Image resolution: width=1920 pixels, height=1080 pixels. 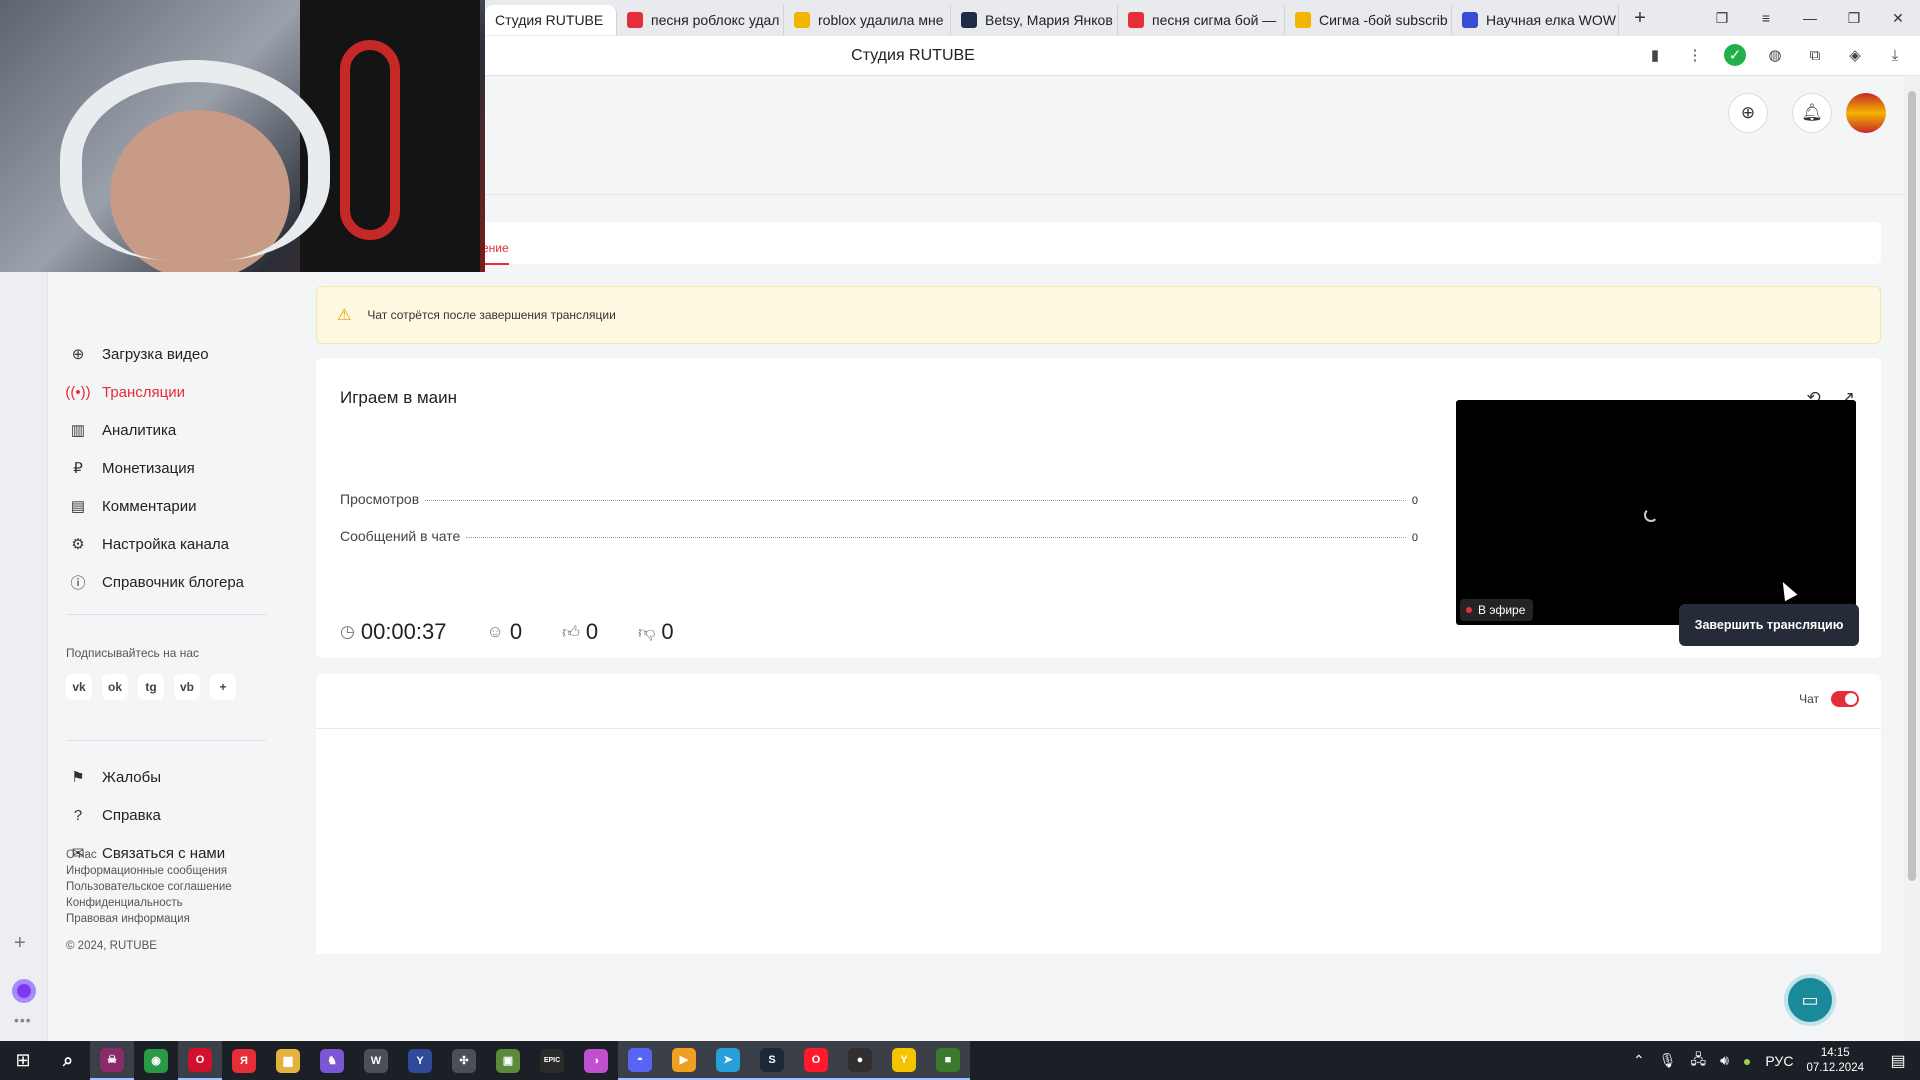 I want to click on sidebar-item: ⓘ Справочник блогера, so click(x=156, y=582).